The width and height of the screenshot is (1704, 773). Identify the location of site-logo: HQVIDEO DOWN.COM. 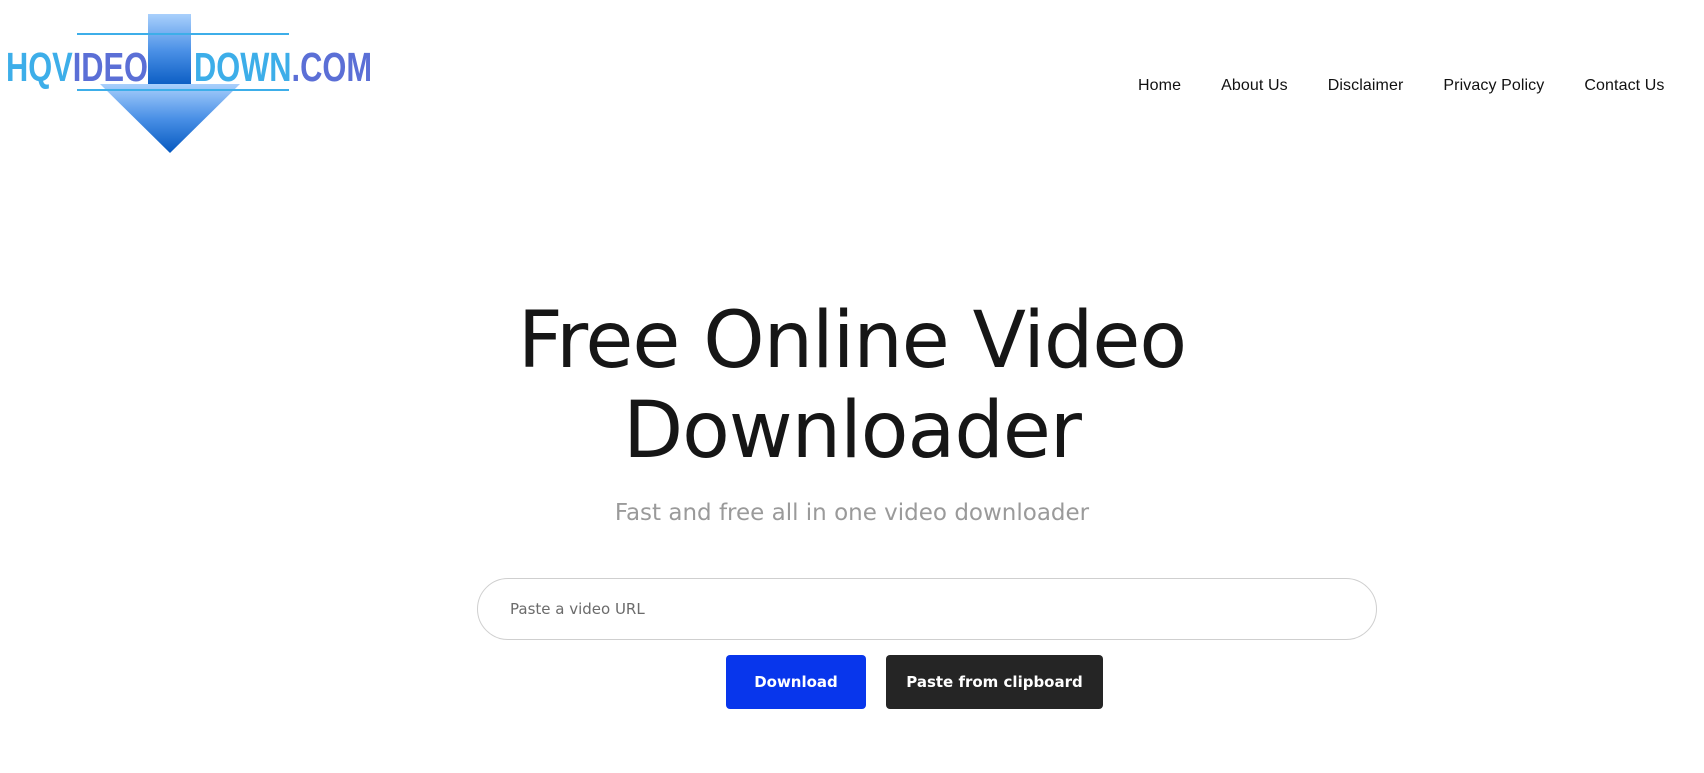
(190, 86).